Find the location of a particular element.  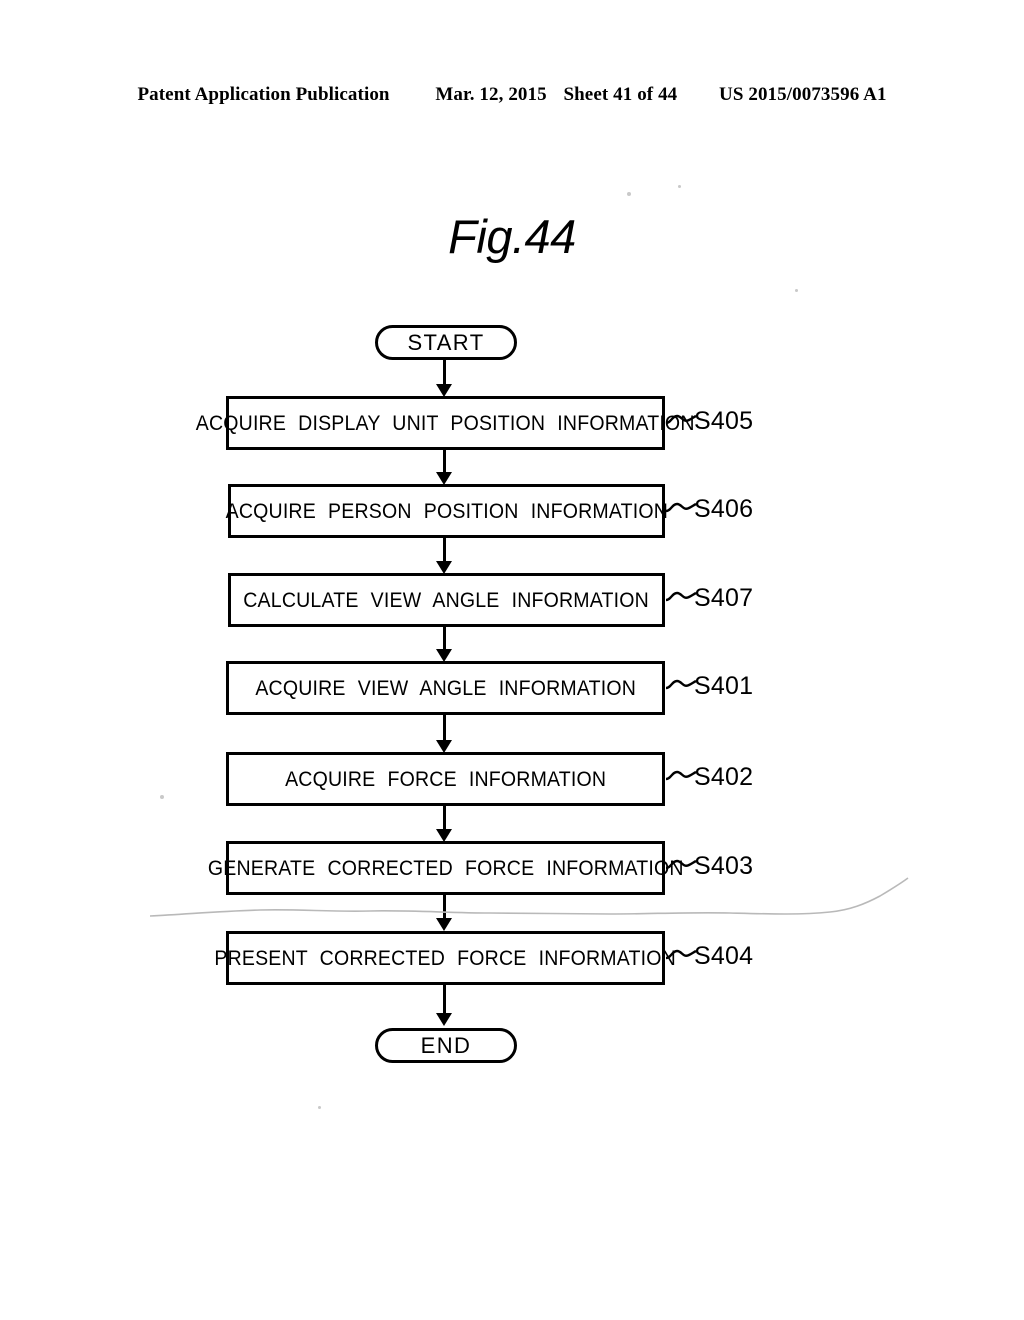

step-7-text: PRESENT CORRECTED FORCE INFORMATION is located at coordinates (445, 958).